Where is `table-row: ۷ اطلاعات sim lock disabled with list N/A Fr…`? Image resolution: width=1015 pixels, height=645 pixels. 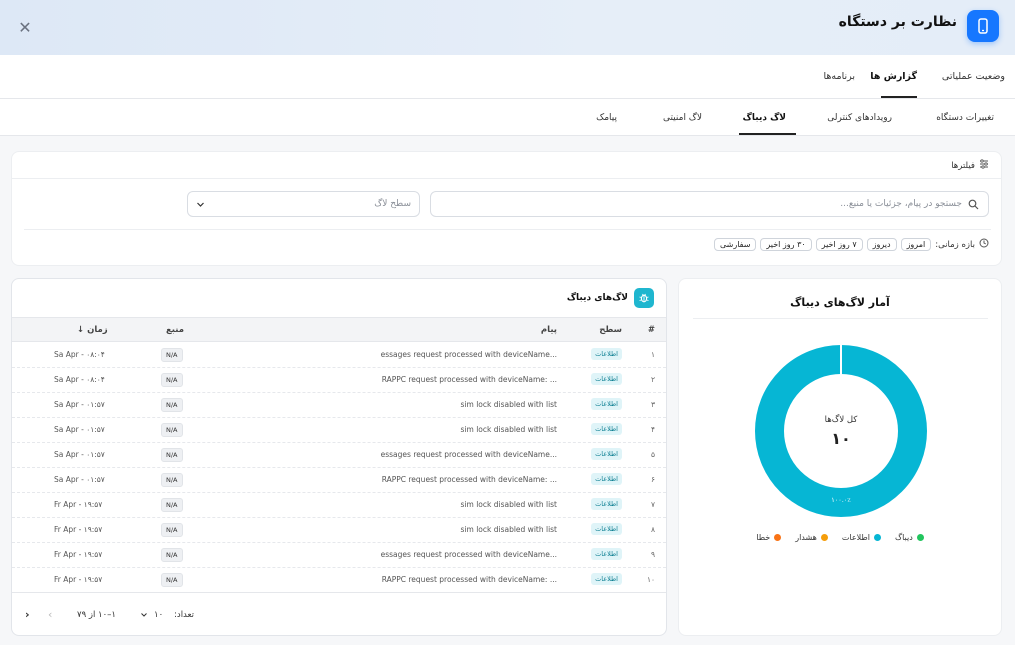
table-row: ۷ اطلاعات sim lock disabled with list N/A Fr… is located at coordinates (339, 505).